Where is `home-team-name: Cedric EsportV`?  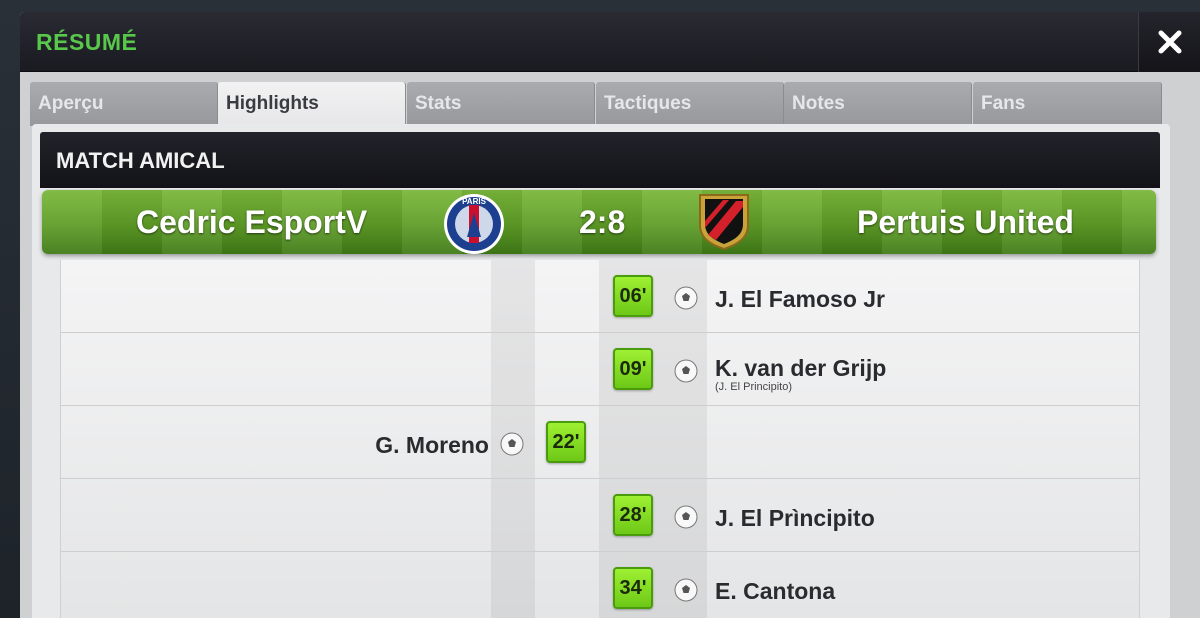 home-team-name: Cedric EsportV is located at coordinates (252, 222).